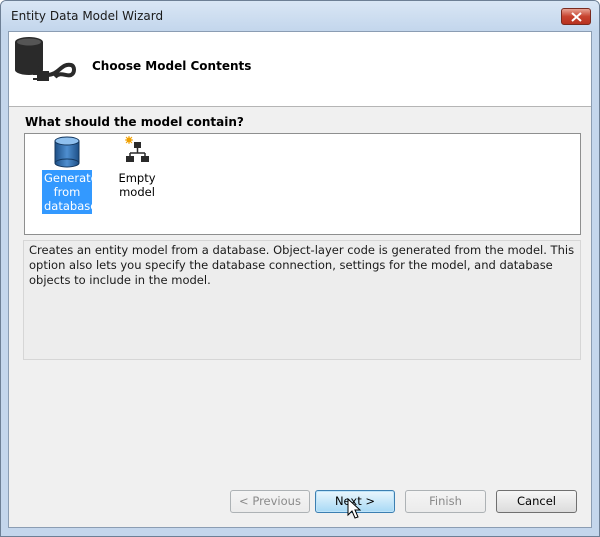 This screenshot has height=537, width=600. Describe the element at coordinates (67, 152) in the screenshot. I see `database-icon` at that location.